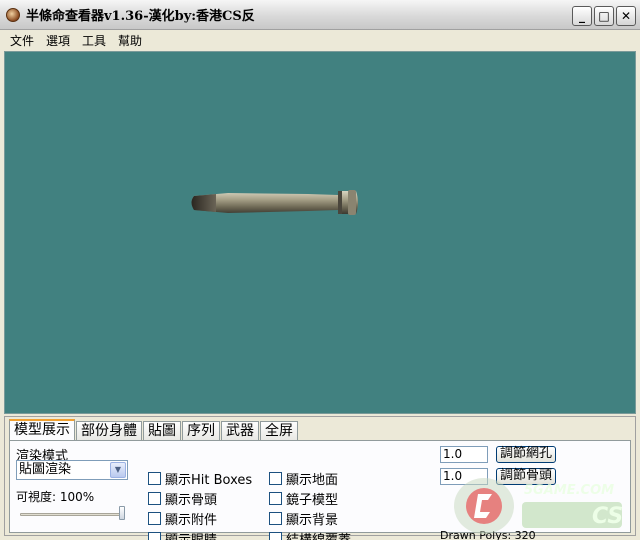 The width and height of the screenshot is (640, 540). What do you see at coordinates (154, 518) in the screenshot?
I see `show-attachments-checkbox` at bounding box center [154, 518].